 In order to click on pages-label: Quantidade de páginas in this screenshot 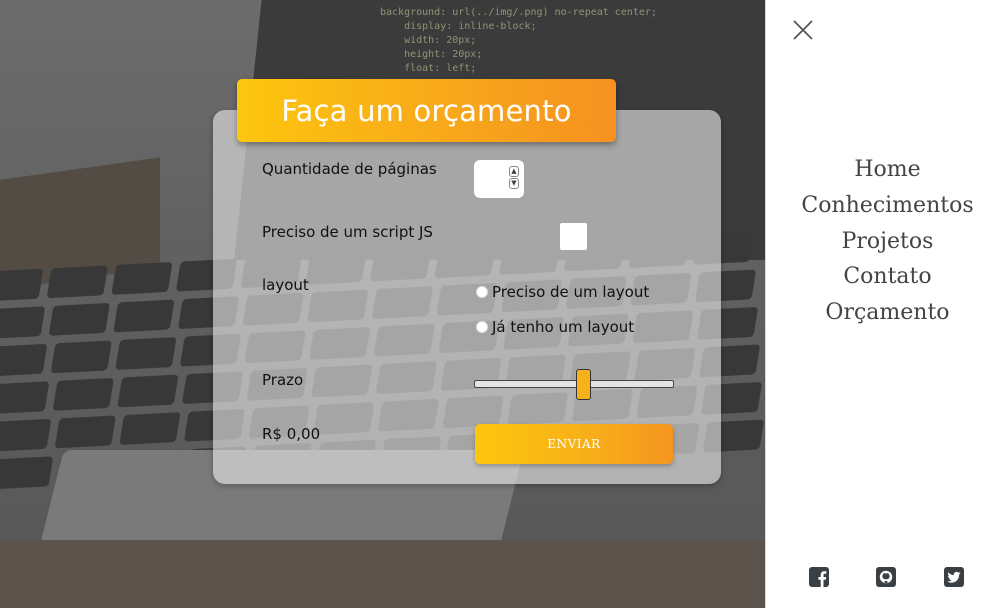, I will do `click(349, 169)`.